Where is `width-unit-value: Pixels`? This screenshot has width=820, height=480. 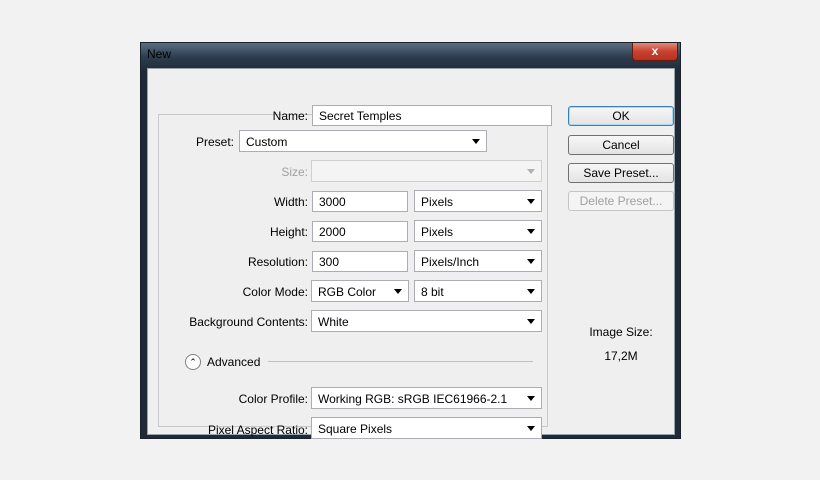 width-unit-value: Pixels is located at coordinates (437, 202).